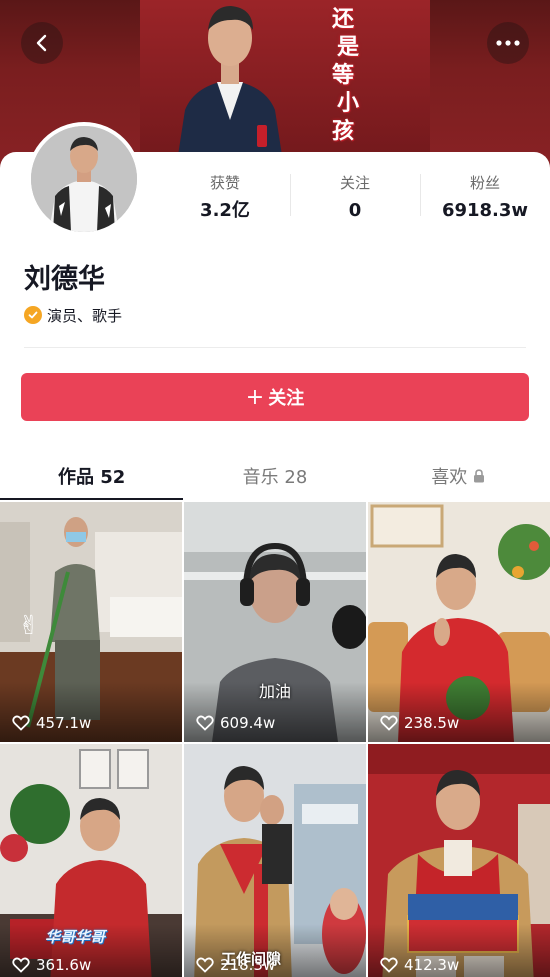 This screenshot has width=550, height=977. I want to click on video-tile: 加油 609.4w, so click(275, 622).